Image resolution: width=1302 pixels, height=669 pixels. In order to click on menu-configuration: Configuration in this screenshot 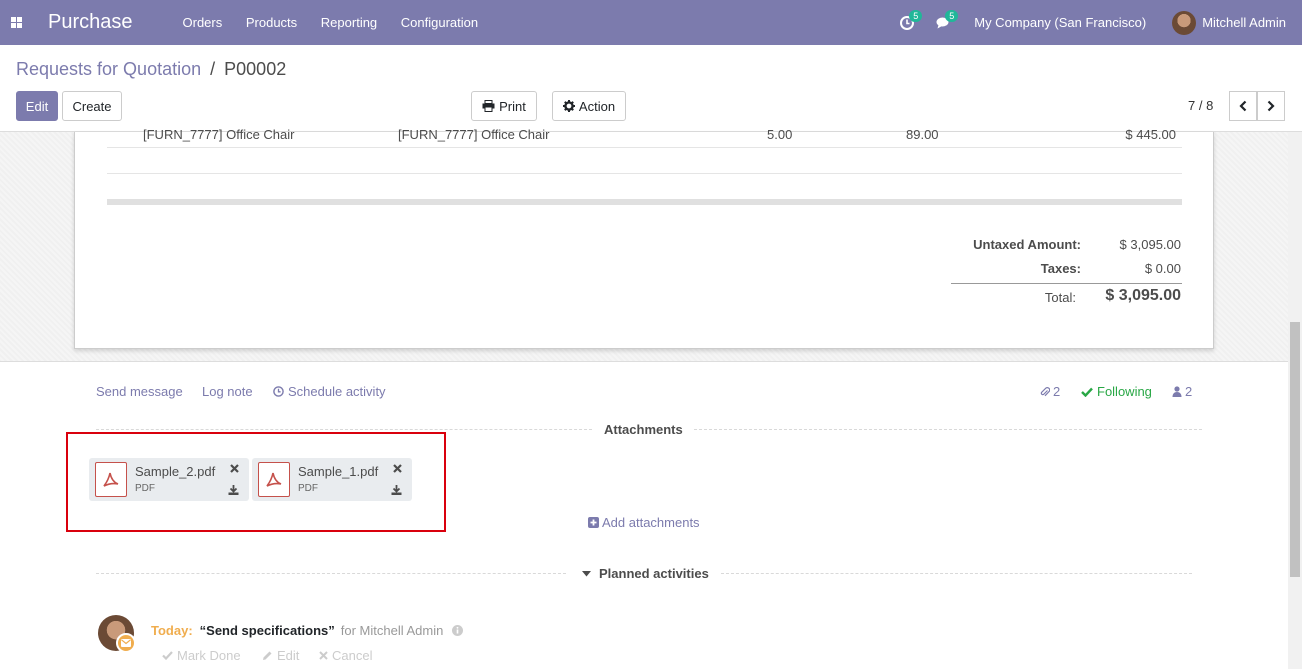, I will do `click(439, 22)`.